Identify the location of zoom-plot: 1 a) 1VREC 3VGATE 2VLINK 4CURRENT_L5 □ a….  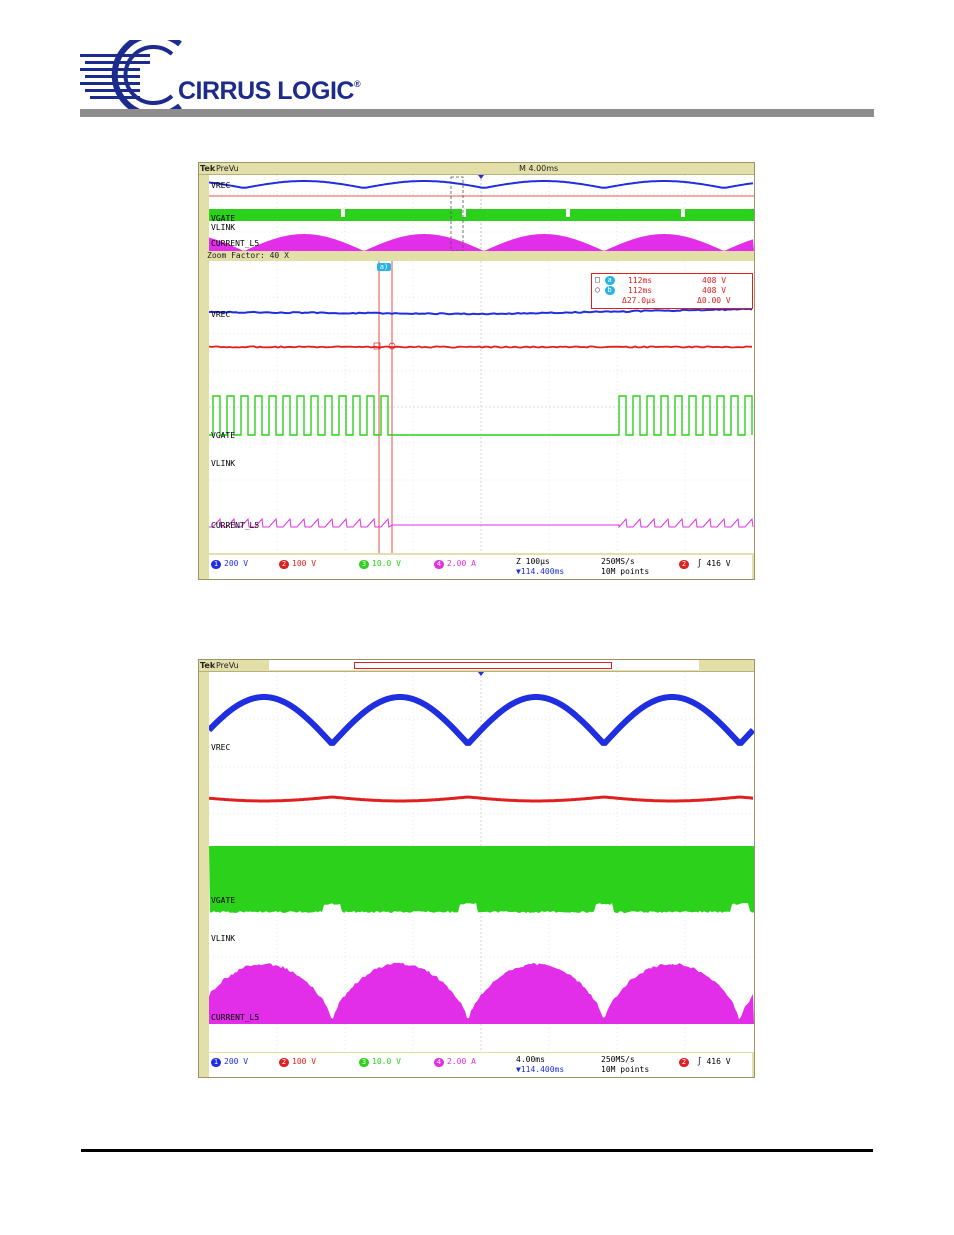
(481, 407).